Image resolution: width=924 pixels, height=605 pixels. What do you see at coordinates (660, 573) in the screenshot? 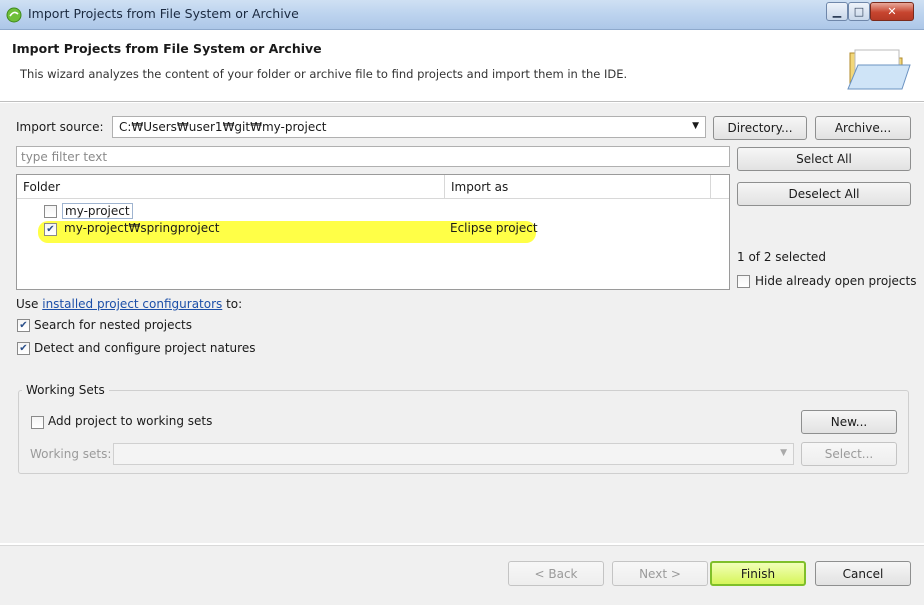
I see `next-button: Next >` at bounding box center [660, 573].